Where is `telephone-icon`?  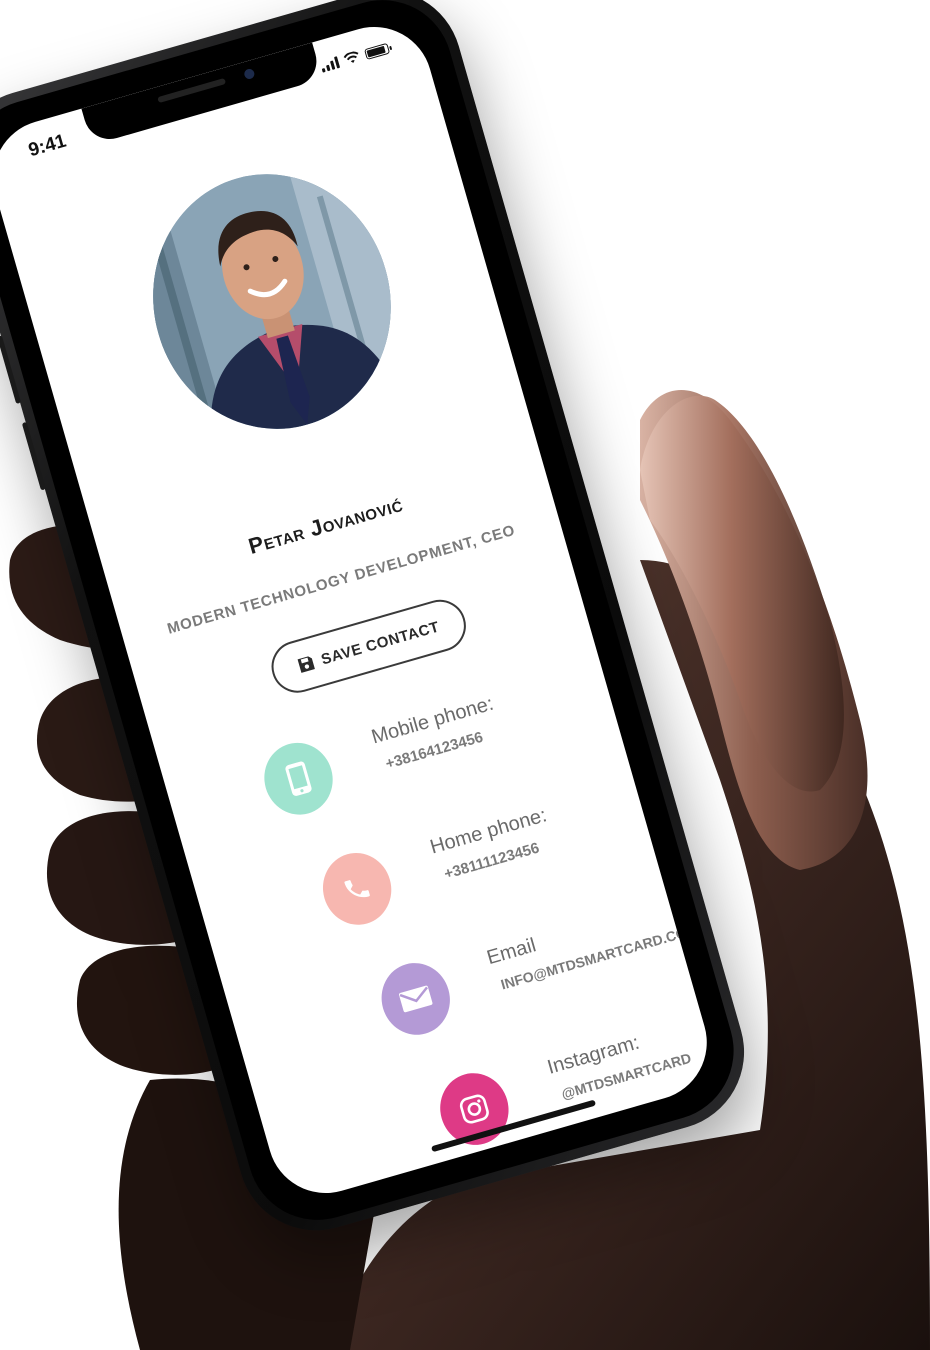 telephone-icon is located at coordinates (357, 889).